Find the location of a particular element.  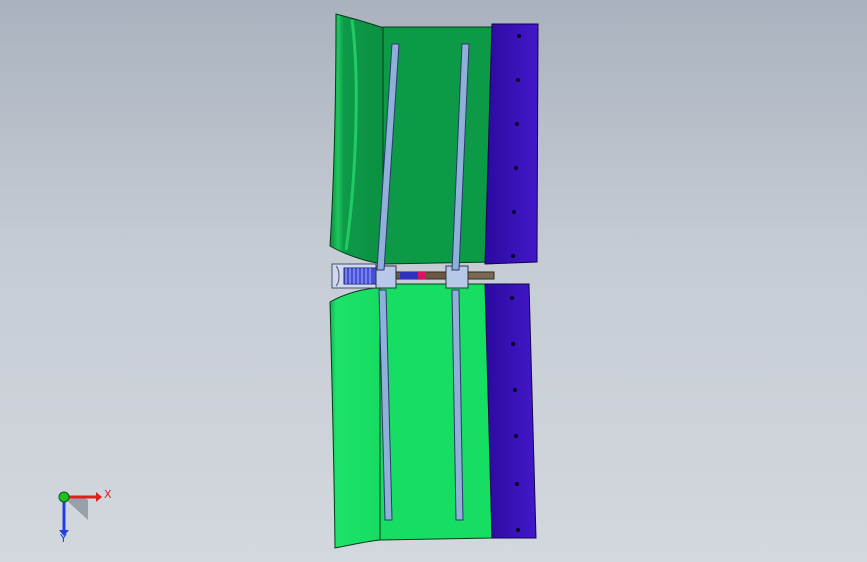

x-axis-label: X is located at coordinates (108, 494).